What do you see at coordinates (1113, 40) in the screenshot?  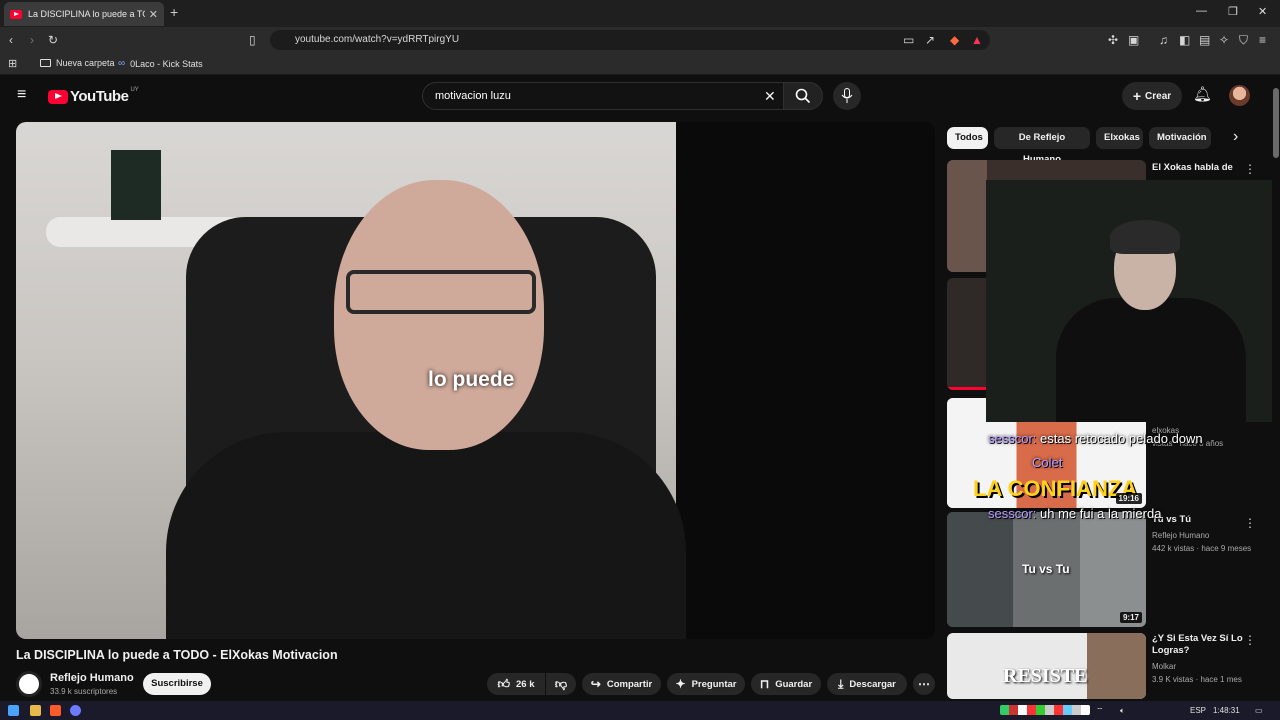 I see `extensions-icon: ✣` at bounding box center [1113, 40].